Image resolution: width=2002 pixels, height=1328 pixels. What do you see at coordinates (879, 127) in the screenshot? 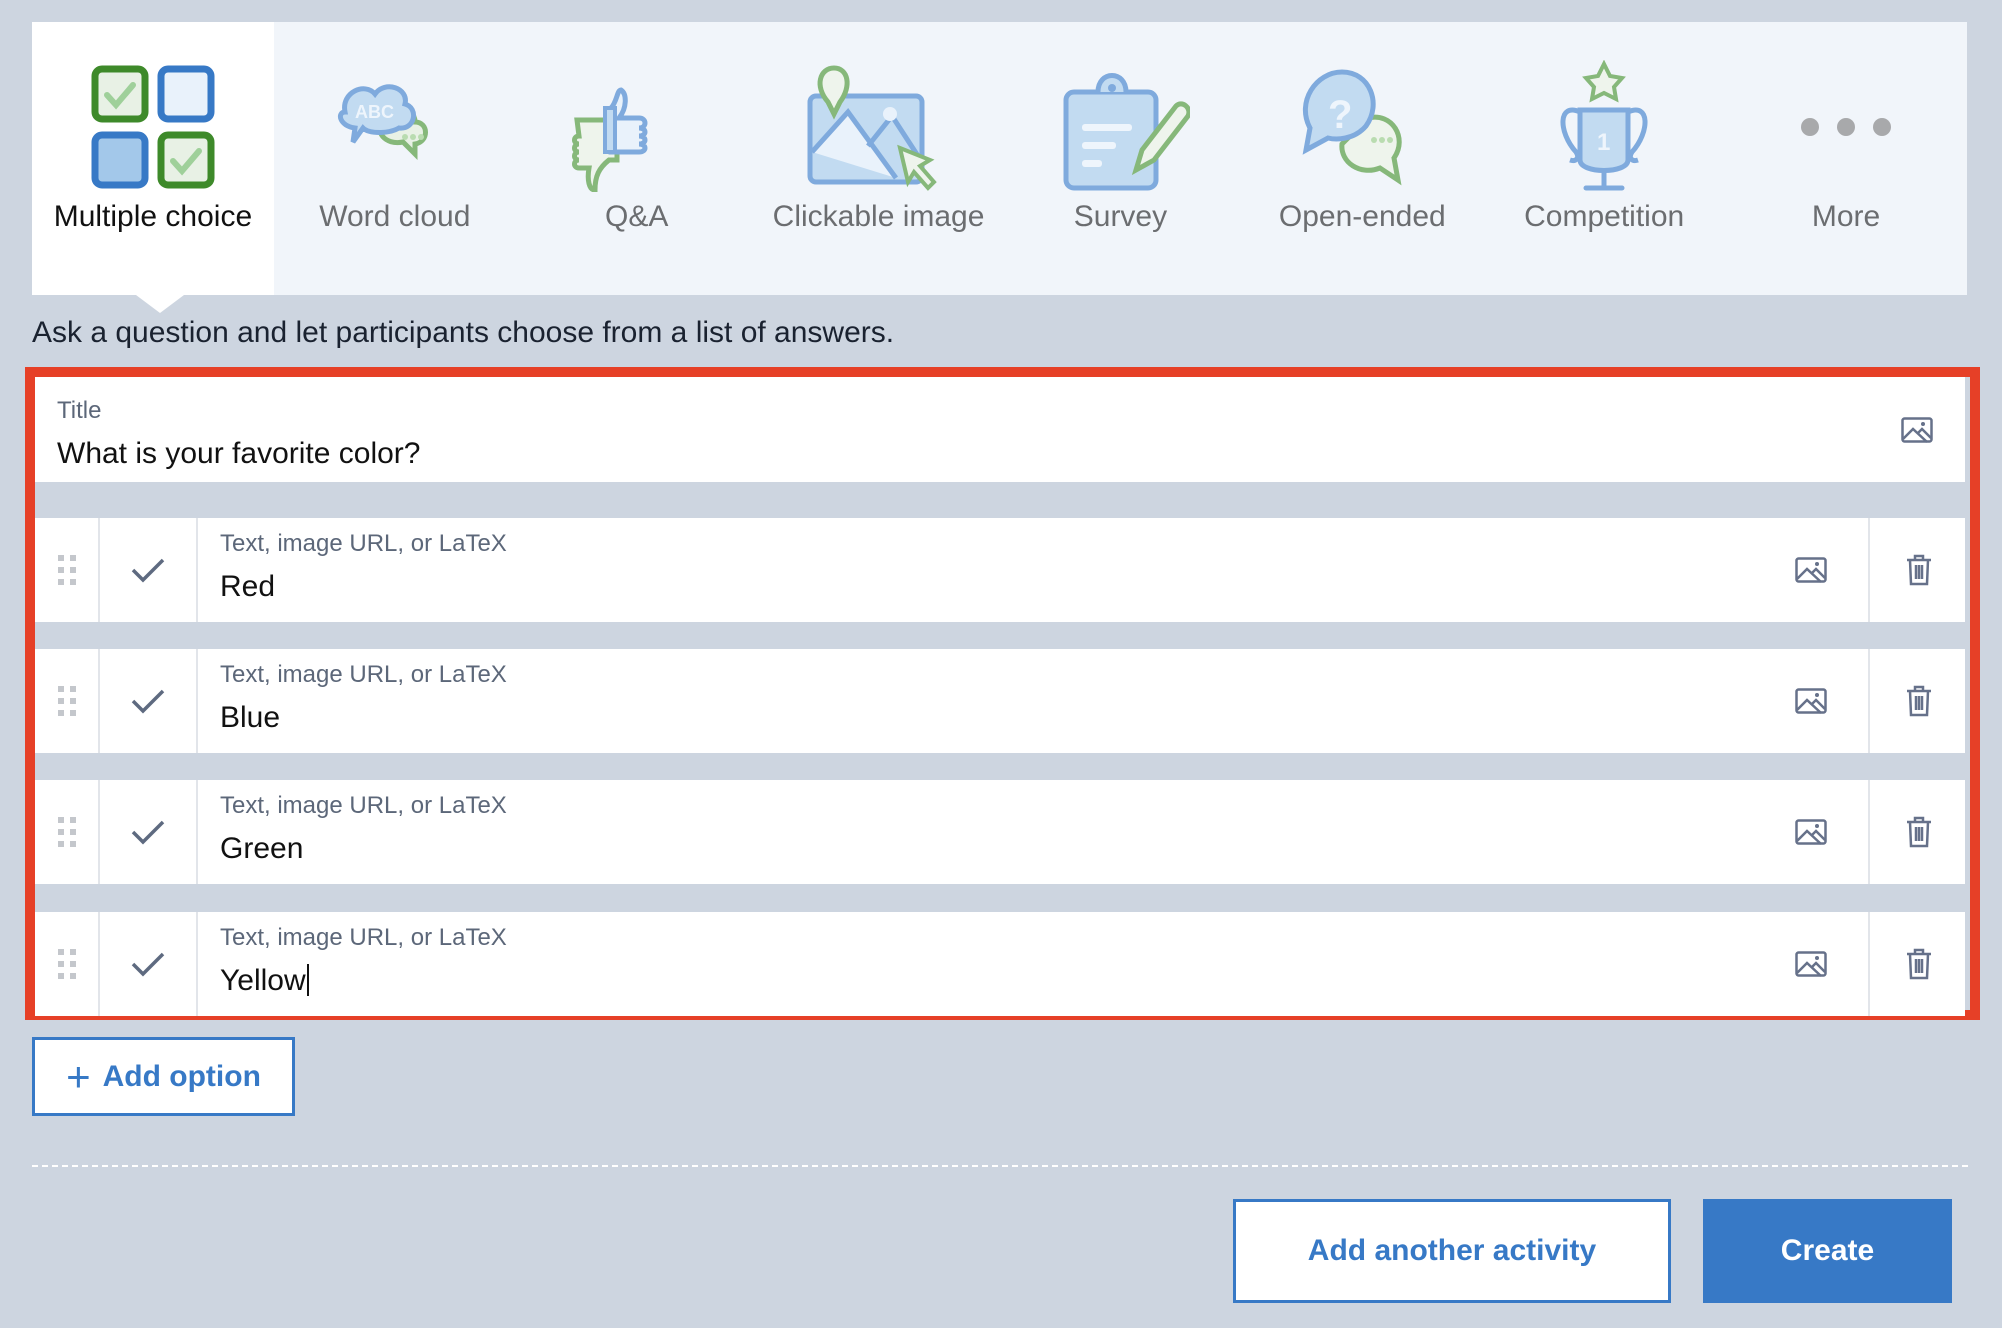
I see `clickable-image-icon` at bounding box center [879, 127].